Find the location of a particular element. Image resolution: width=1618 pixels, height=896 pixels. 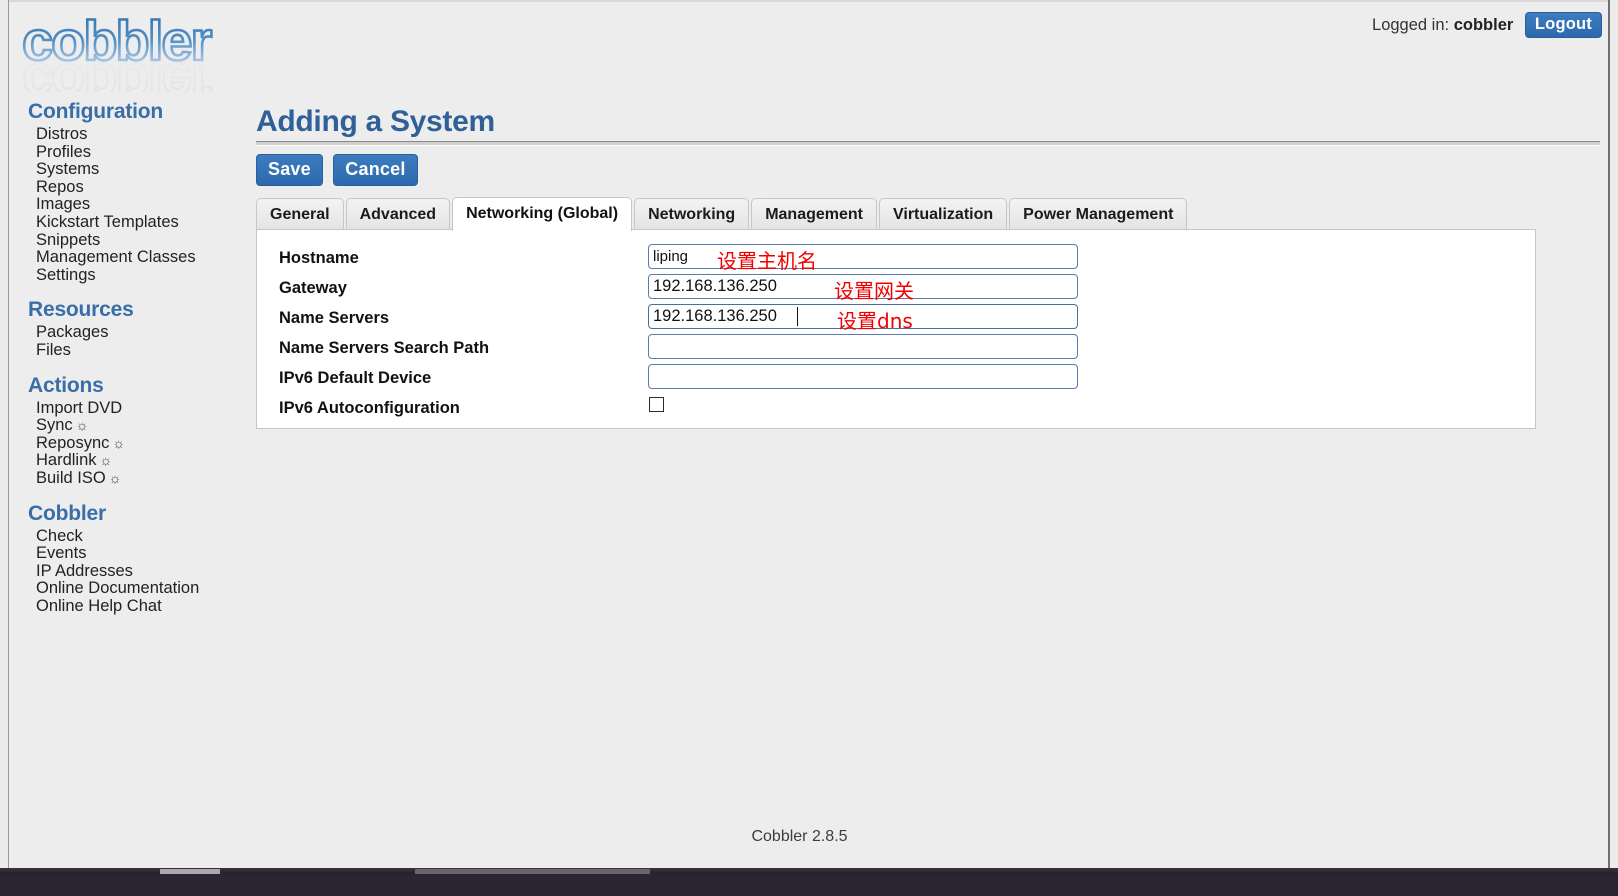

logged-in-label: Logged in: is located at coordinates (1411, 25).